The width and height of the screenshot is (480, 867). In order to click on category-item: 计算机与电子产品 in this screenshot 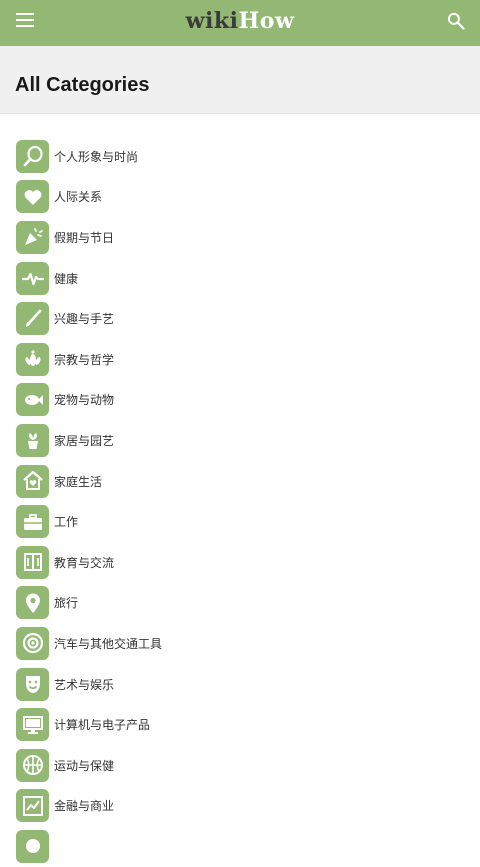, I will do `click(240, 724)`.